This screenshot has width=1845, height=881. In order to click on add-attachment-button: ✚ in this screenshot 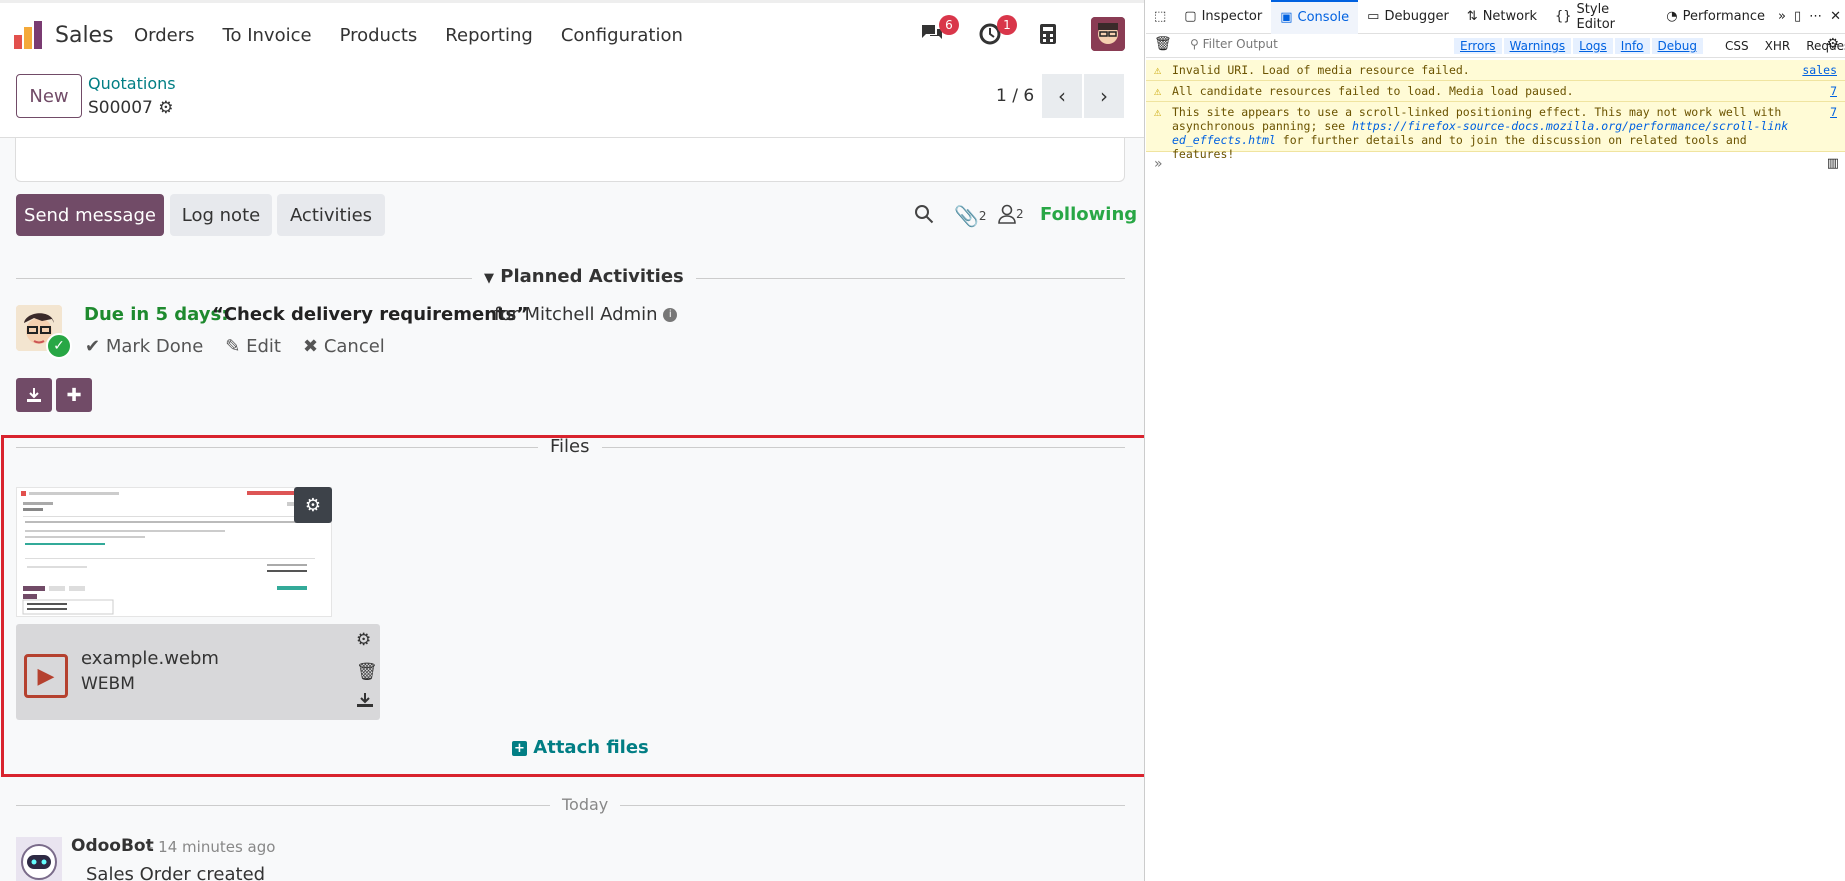, I will do `click(74, 395)`.